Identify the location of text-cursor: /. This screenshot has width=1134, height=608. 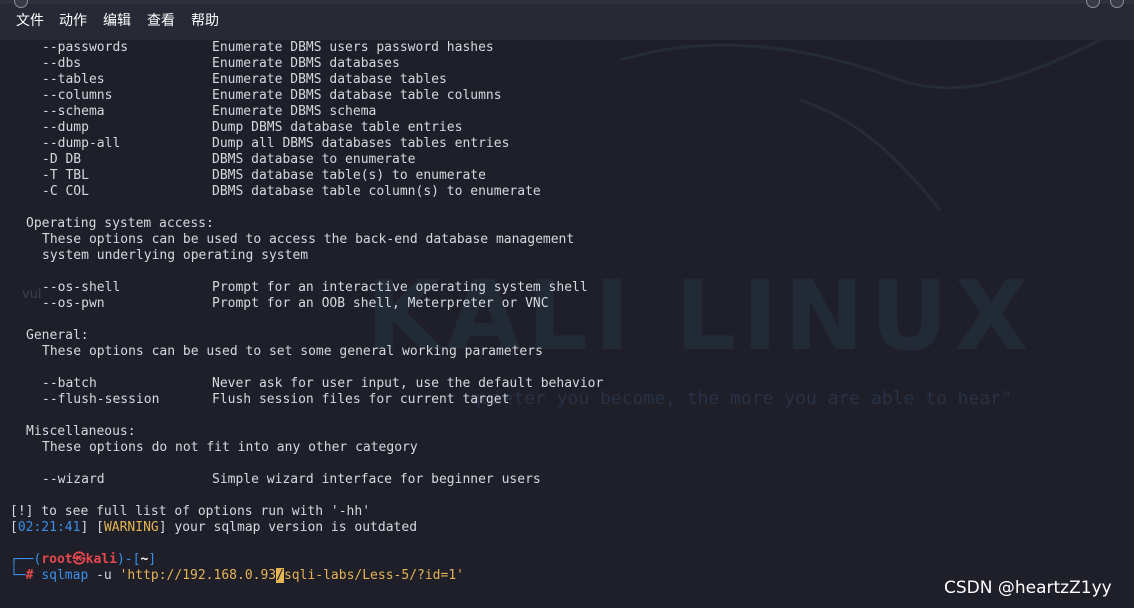
(280, 575).